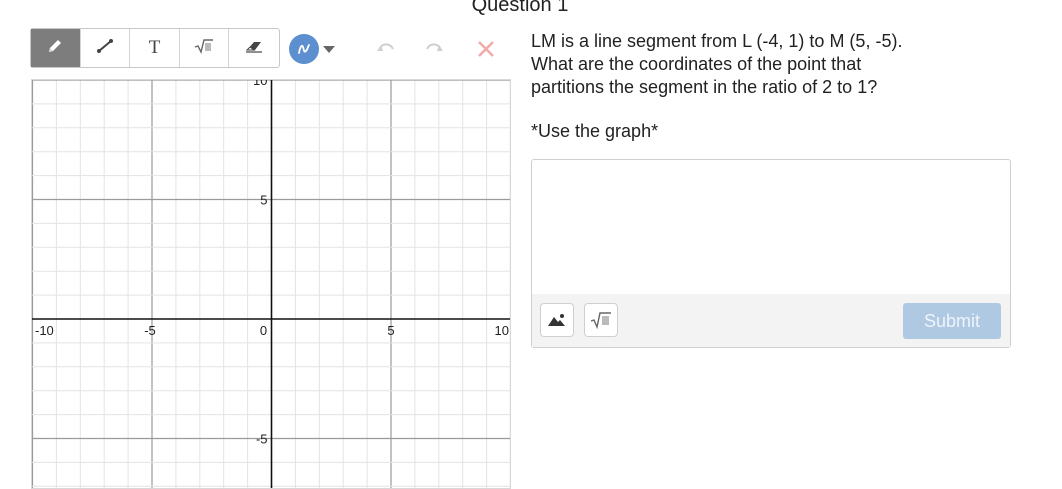 The height and width of the screenshot is (489, 1062). I want to click on text-tool-button: T, so click(155, 48).